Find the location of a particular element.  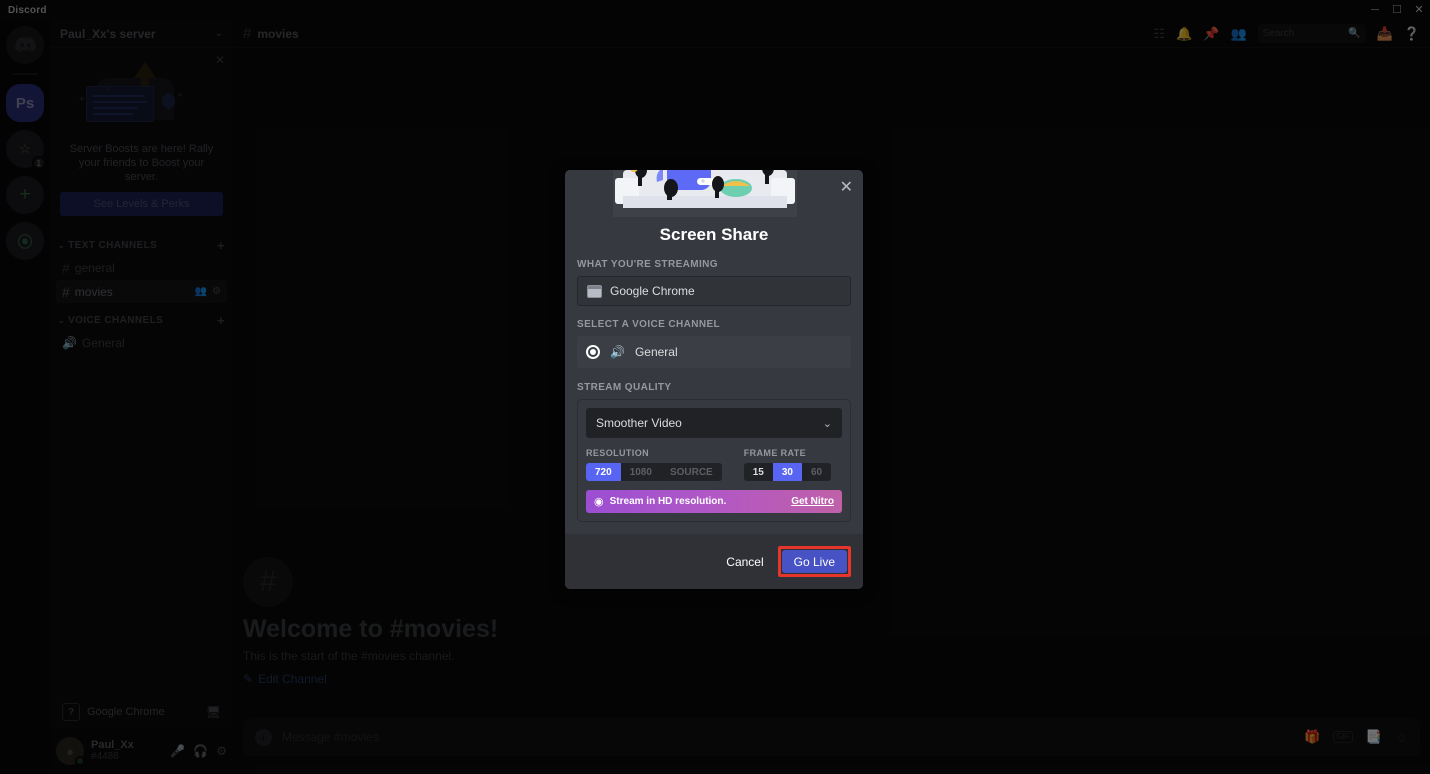

quality-section-label: STREAM QUALITY is located at coordinates (624, 387).